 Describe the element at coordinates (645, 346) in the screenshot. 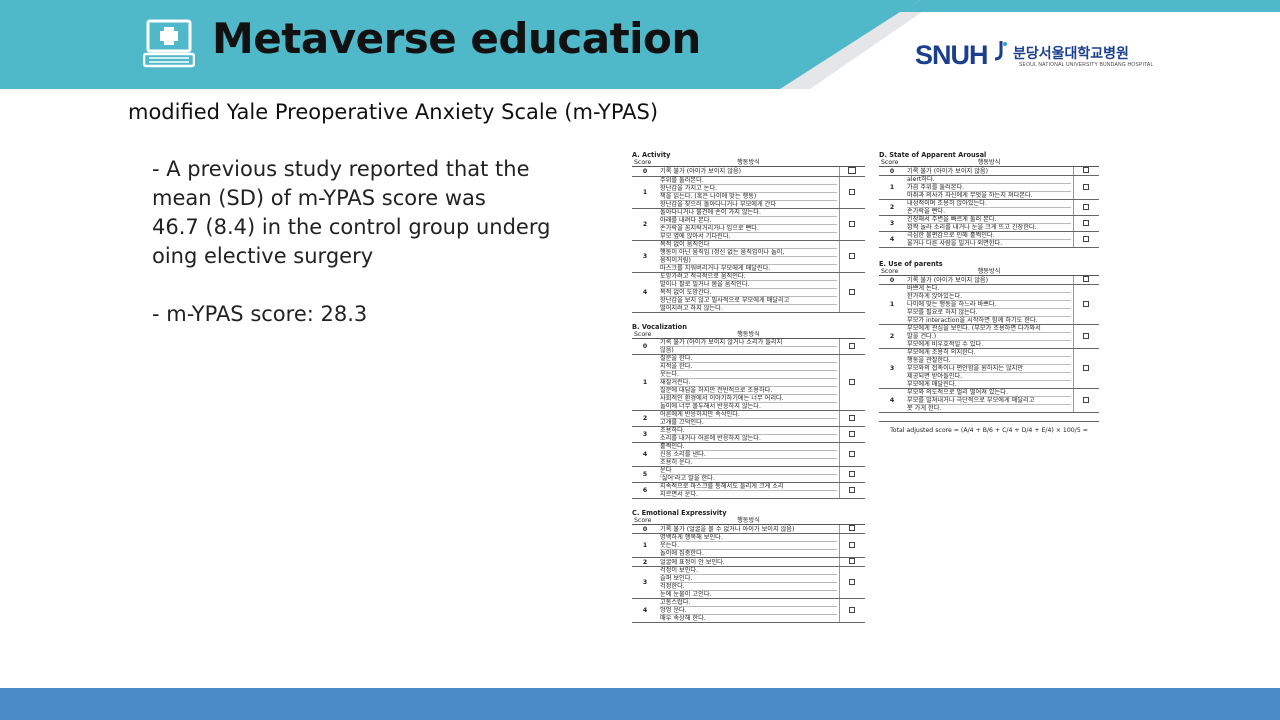

I see `scale-score: 0` at that location.